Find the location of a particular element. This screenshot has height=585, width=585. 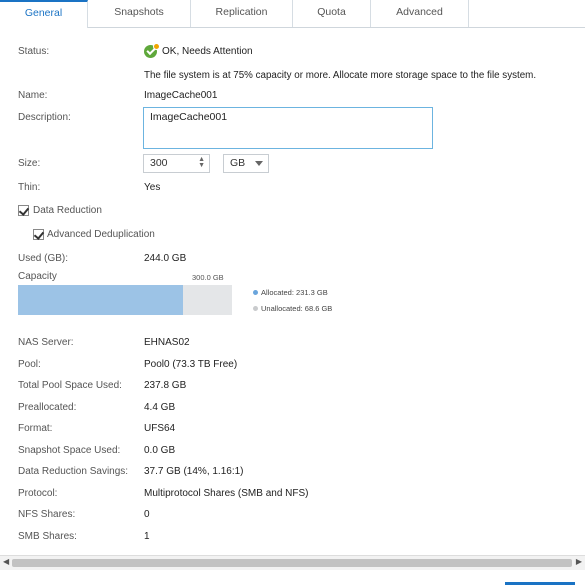

tab-general: General is located at coordinates (44, 14).